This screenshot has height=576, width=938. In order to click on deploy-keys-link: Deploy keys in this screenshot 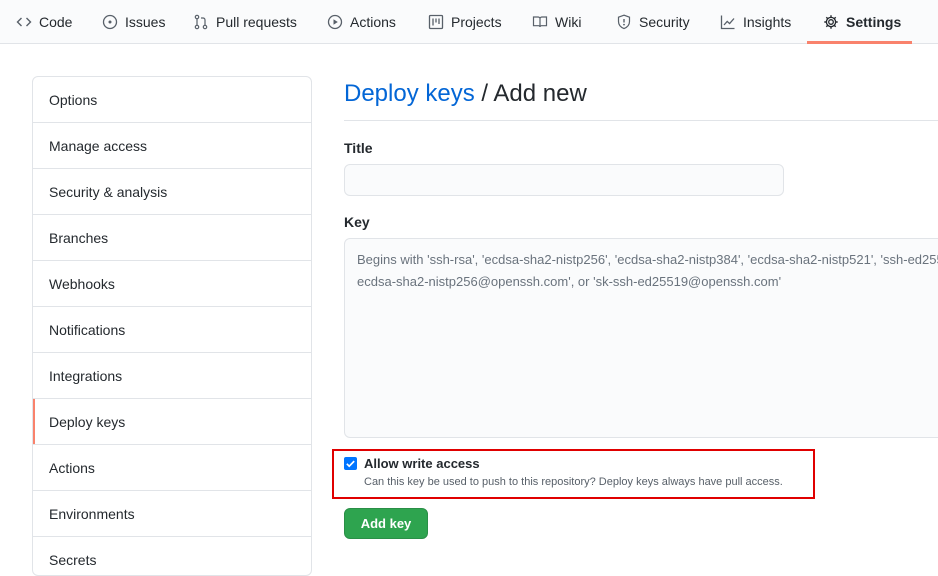, I will do `click(409, 93)`.